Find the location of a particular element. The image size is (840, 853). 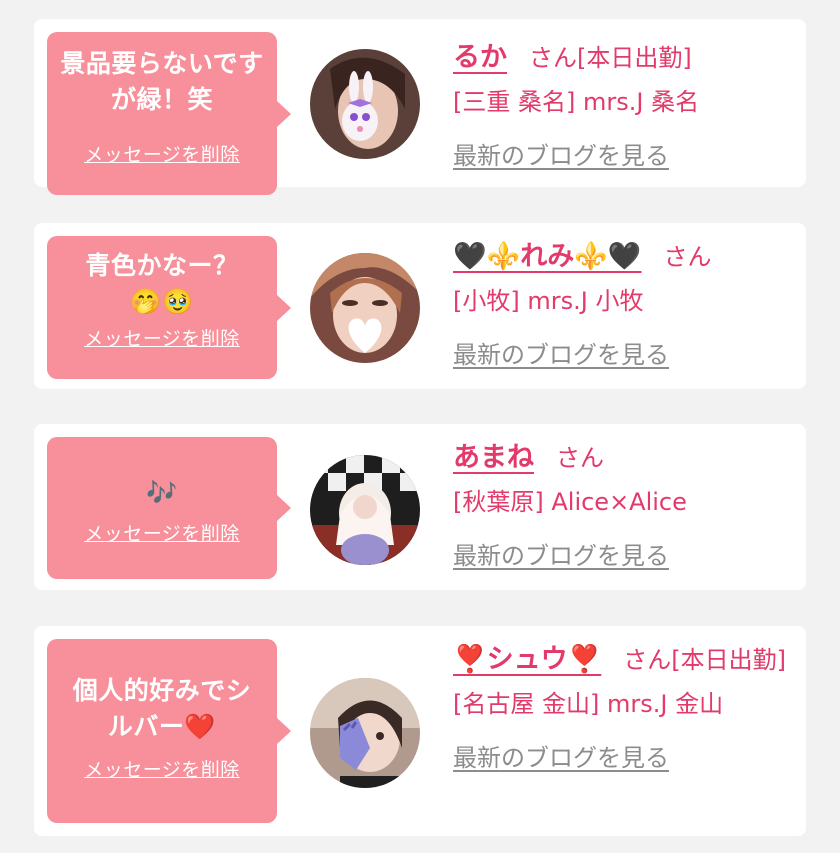

cast-info: あまね さん [秋葉原] Alice×Alice 最新のブログを見る is located at coordinates (622, 507).